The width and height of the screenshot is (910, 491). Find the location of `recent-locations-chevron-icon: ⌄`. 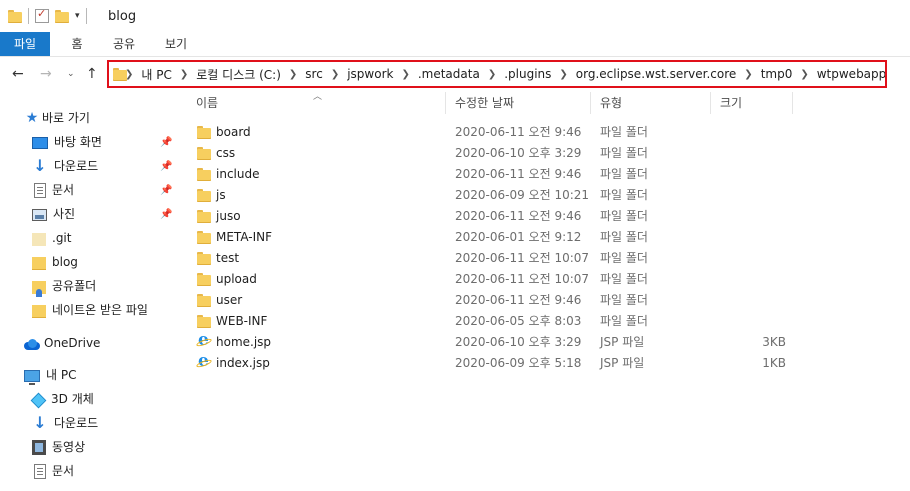

recent-locations-chevron-icon: ⌄ is located at coordinates (71, 74).